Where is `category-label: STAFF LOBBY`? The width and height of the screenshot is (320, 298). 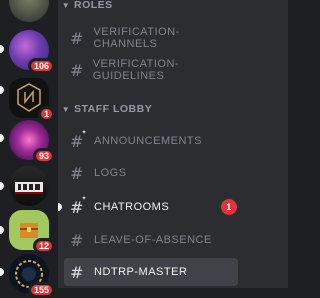
category-label: STAFF LOBBY is located at coordinates (113, 109).